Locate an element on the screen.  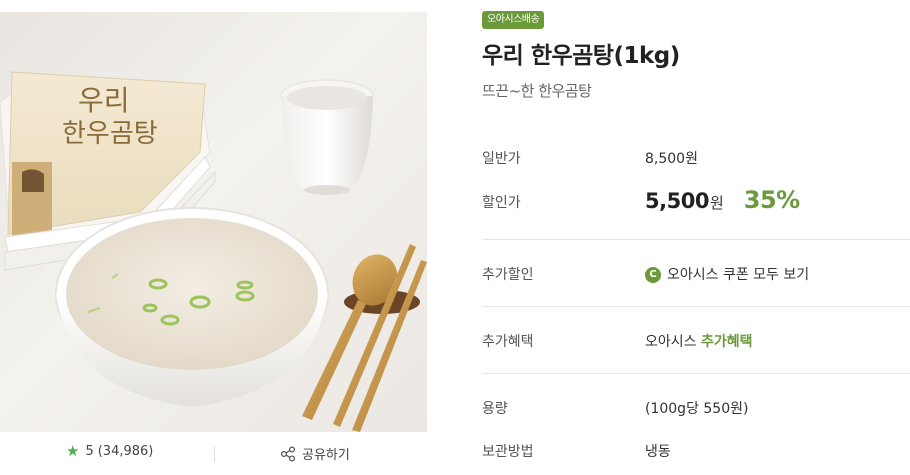
extra-discount-label: 추가할인 is located at coordinates (508, 275).